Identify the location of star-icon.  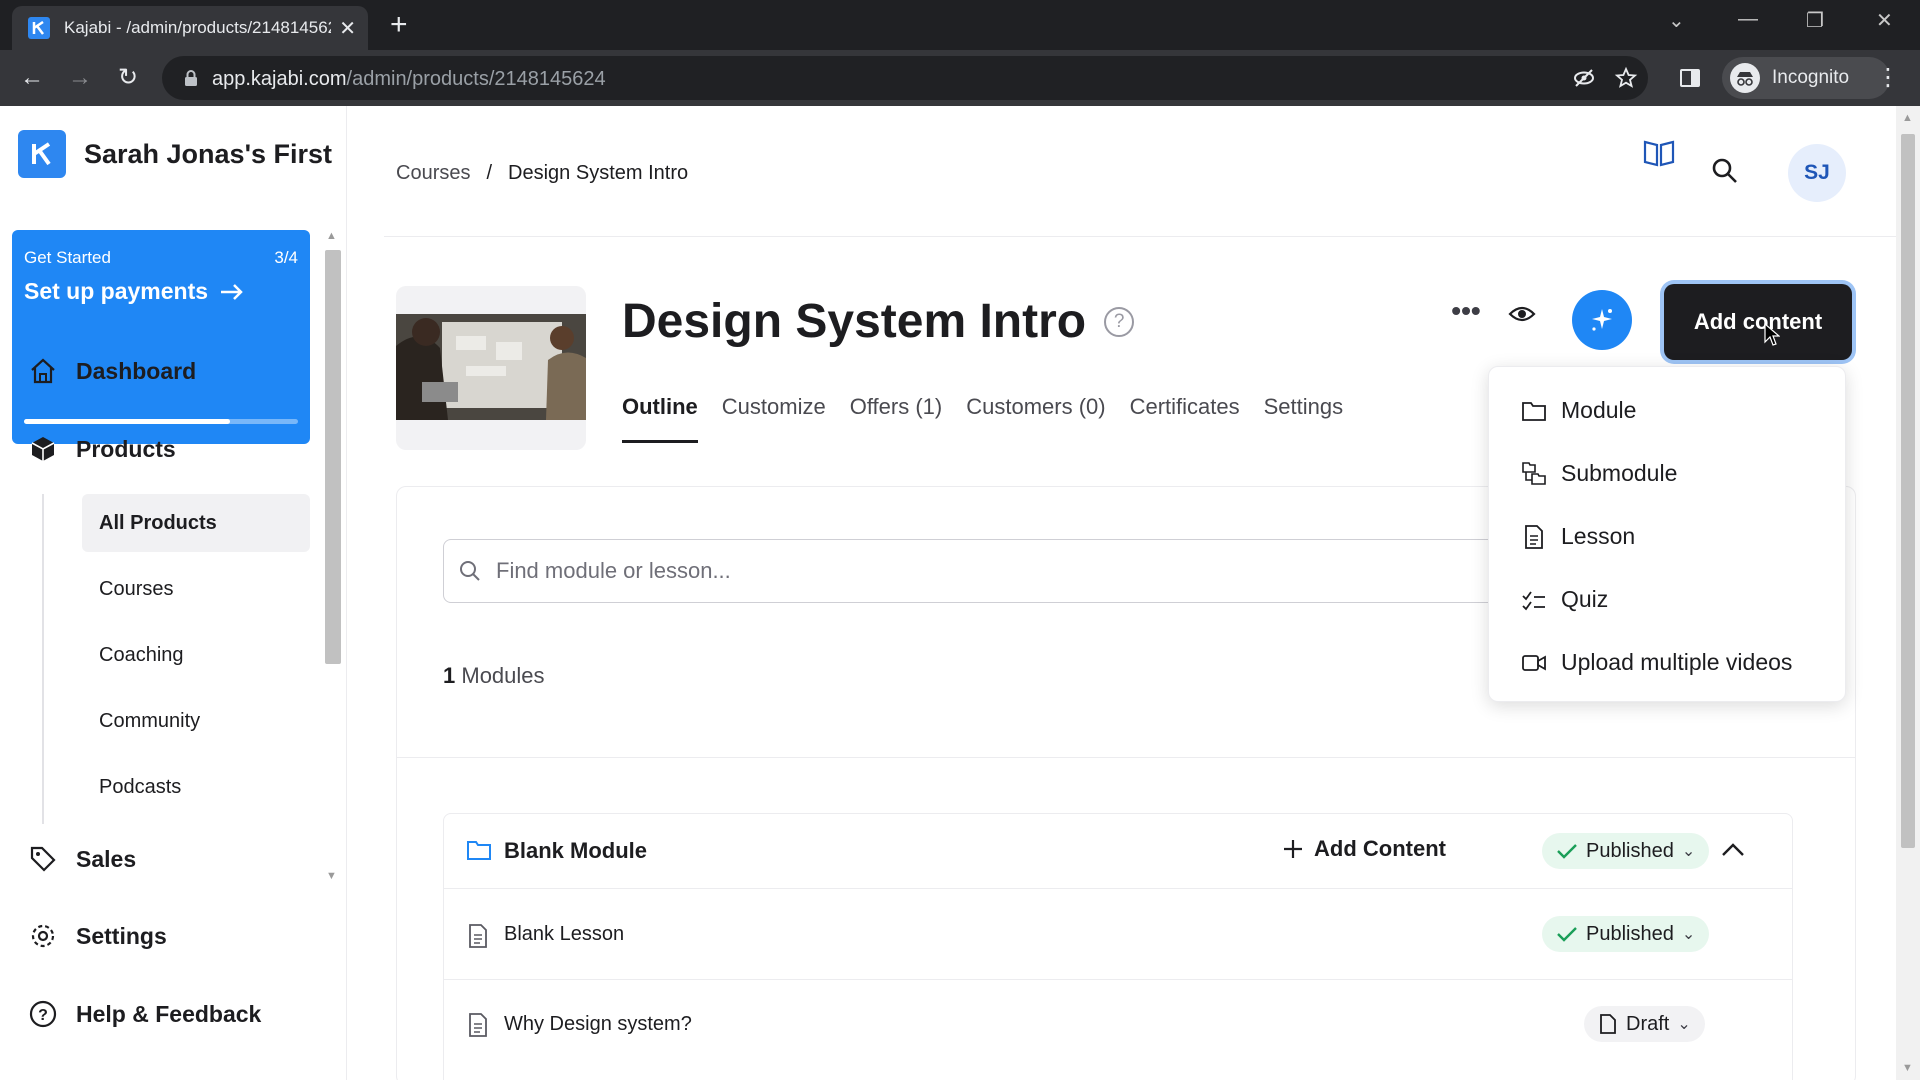
(1626, 78).